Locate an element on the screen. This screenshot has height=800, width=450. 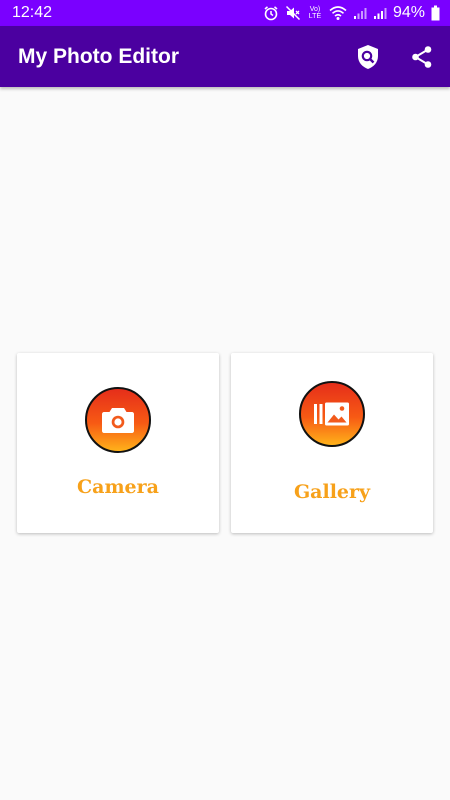
gallery-icon is located at coordinates (332, 414).